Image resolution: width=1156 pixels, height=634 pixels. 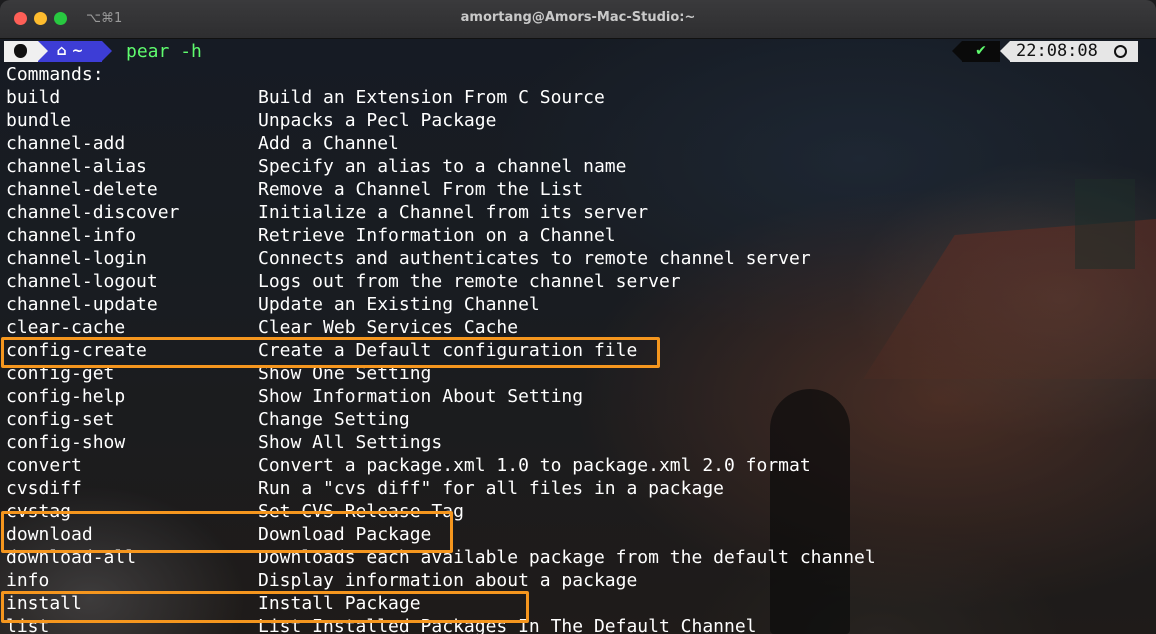 I want to click on command-name: pear, so click(x=148, y=51).